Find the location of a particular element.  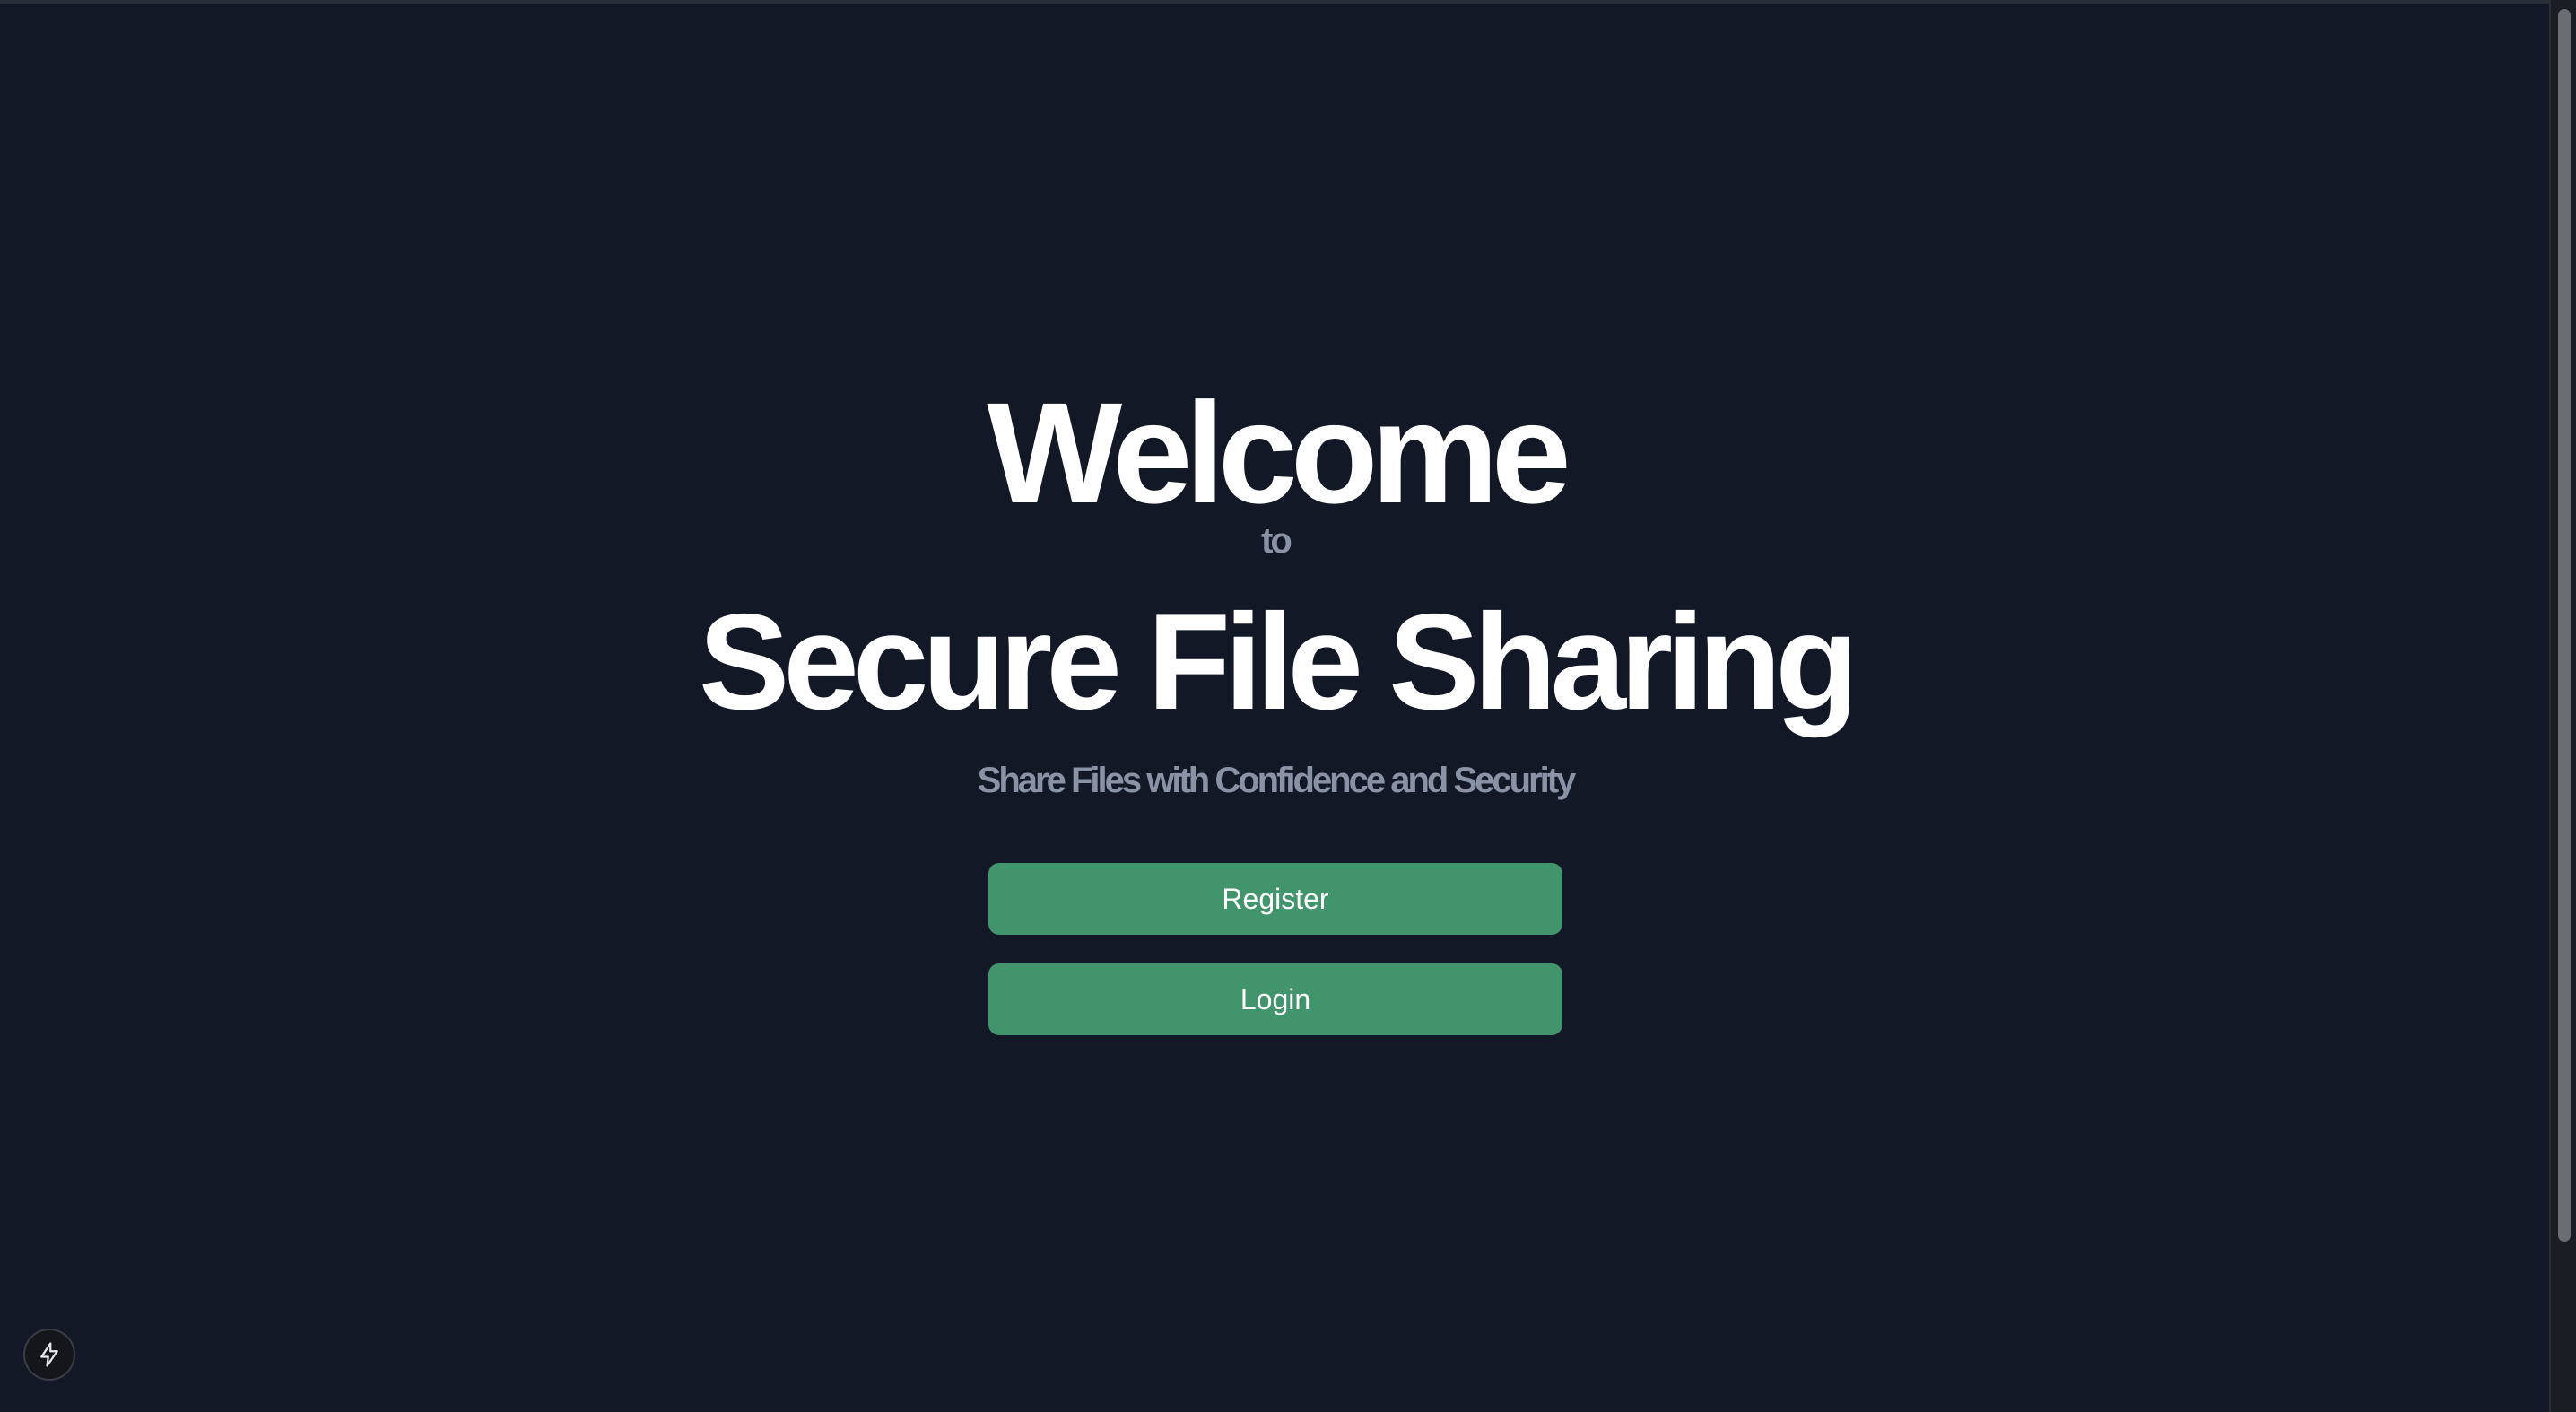

dev-tools-badge is located at coordinates (49, 1355).